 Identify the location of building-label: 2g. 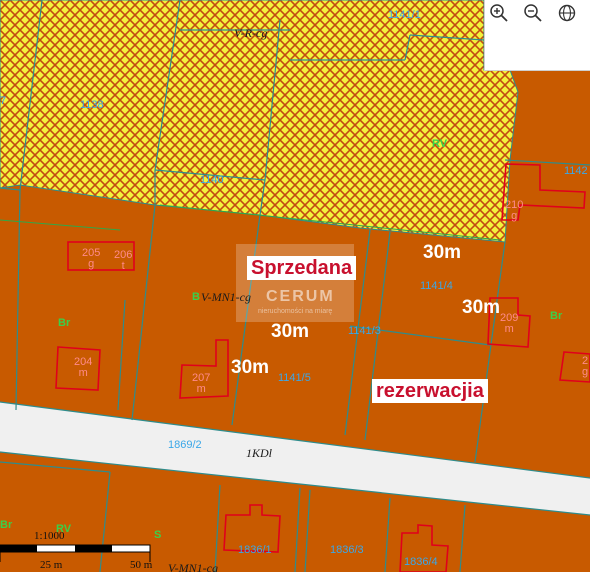
(585, 366).